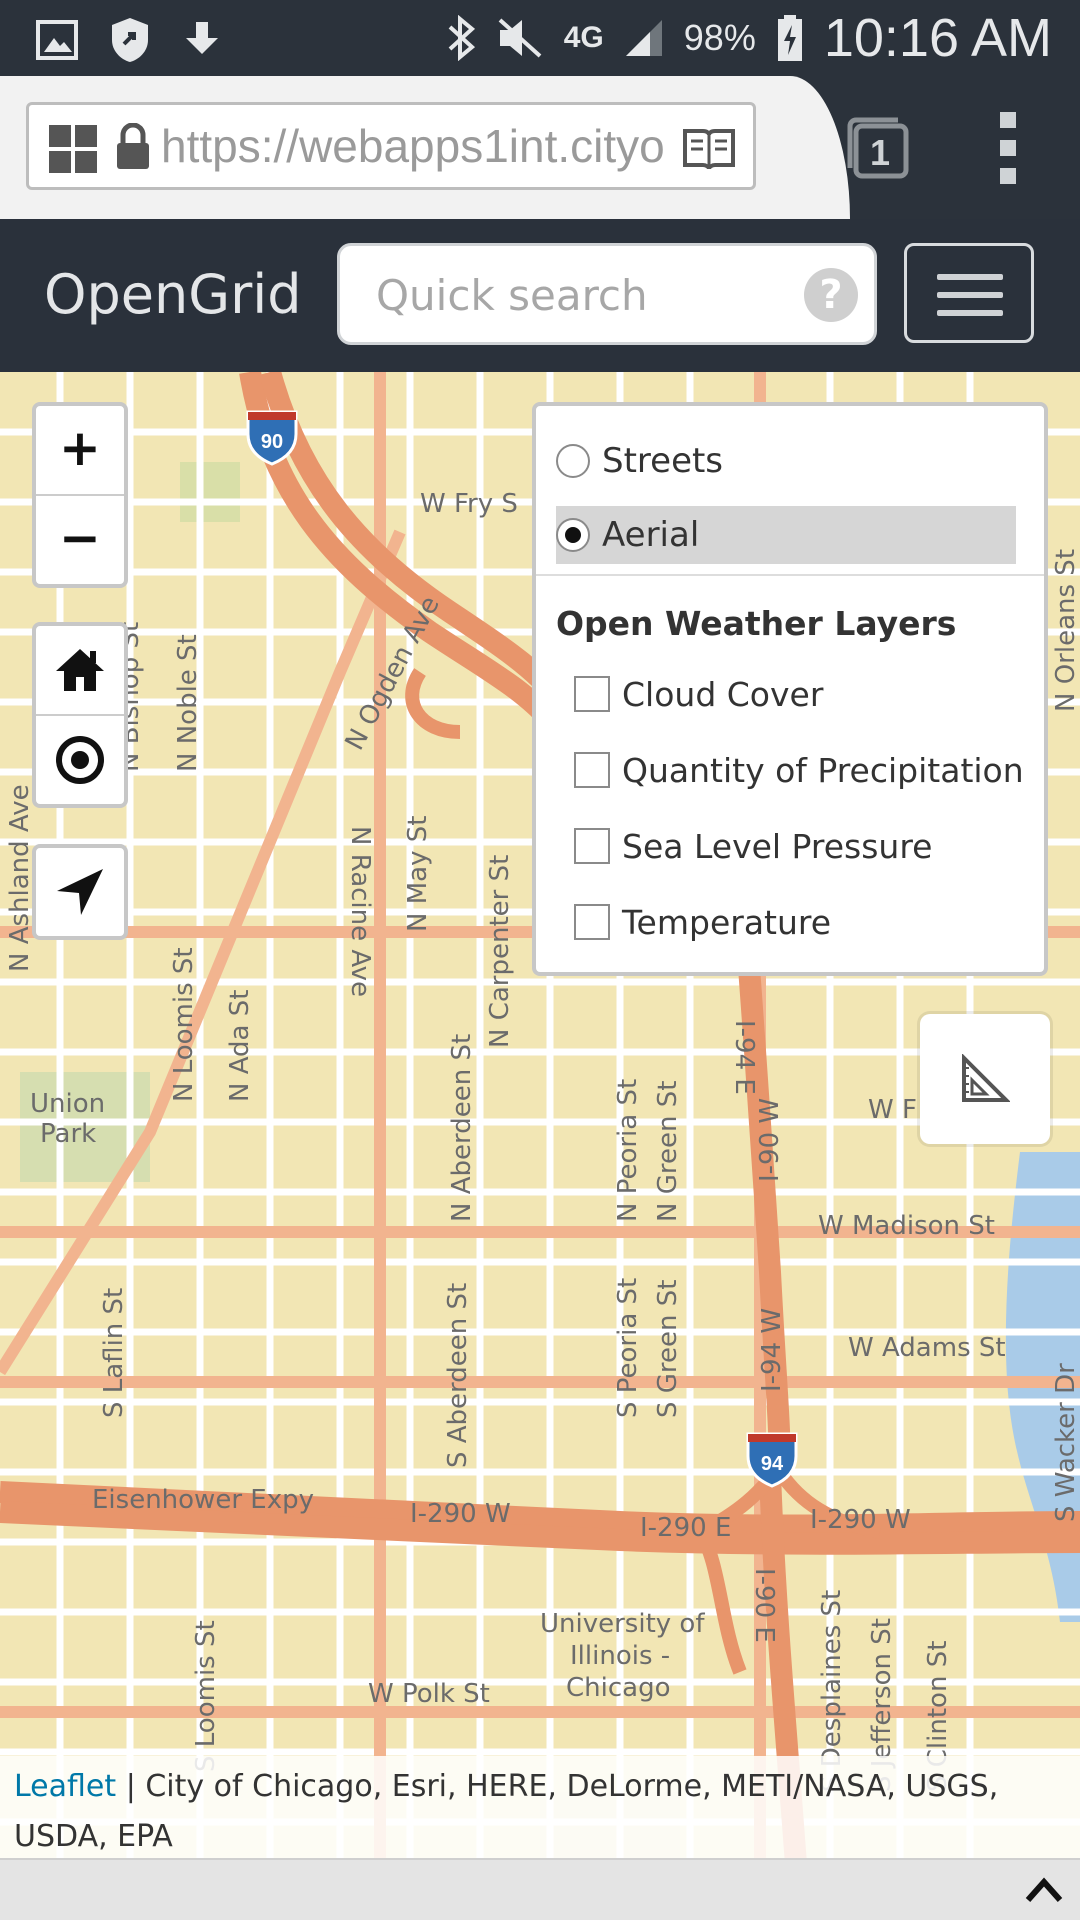  What do you see at coordinates (756, 623) in the screenshot?
I see `overlay-heading: Open Weather Layers` at bounding box center [756, 623].